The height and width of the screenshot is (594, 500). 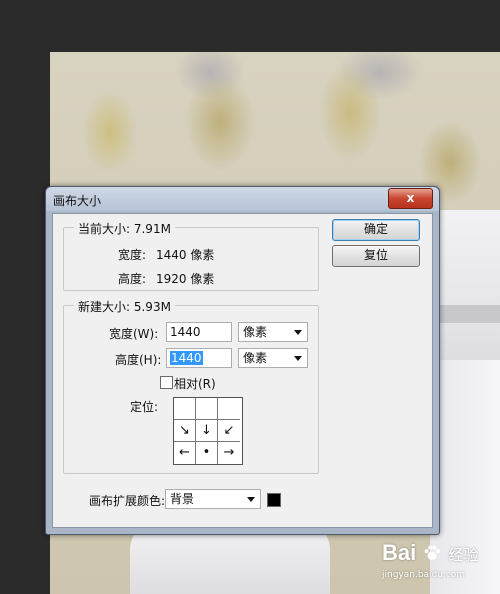 What do you see at coordinates (195, 384) in the screenshot?
I see `relative-label: 相对(R)` at bounding box center [195, 384].